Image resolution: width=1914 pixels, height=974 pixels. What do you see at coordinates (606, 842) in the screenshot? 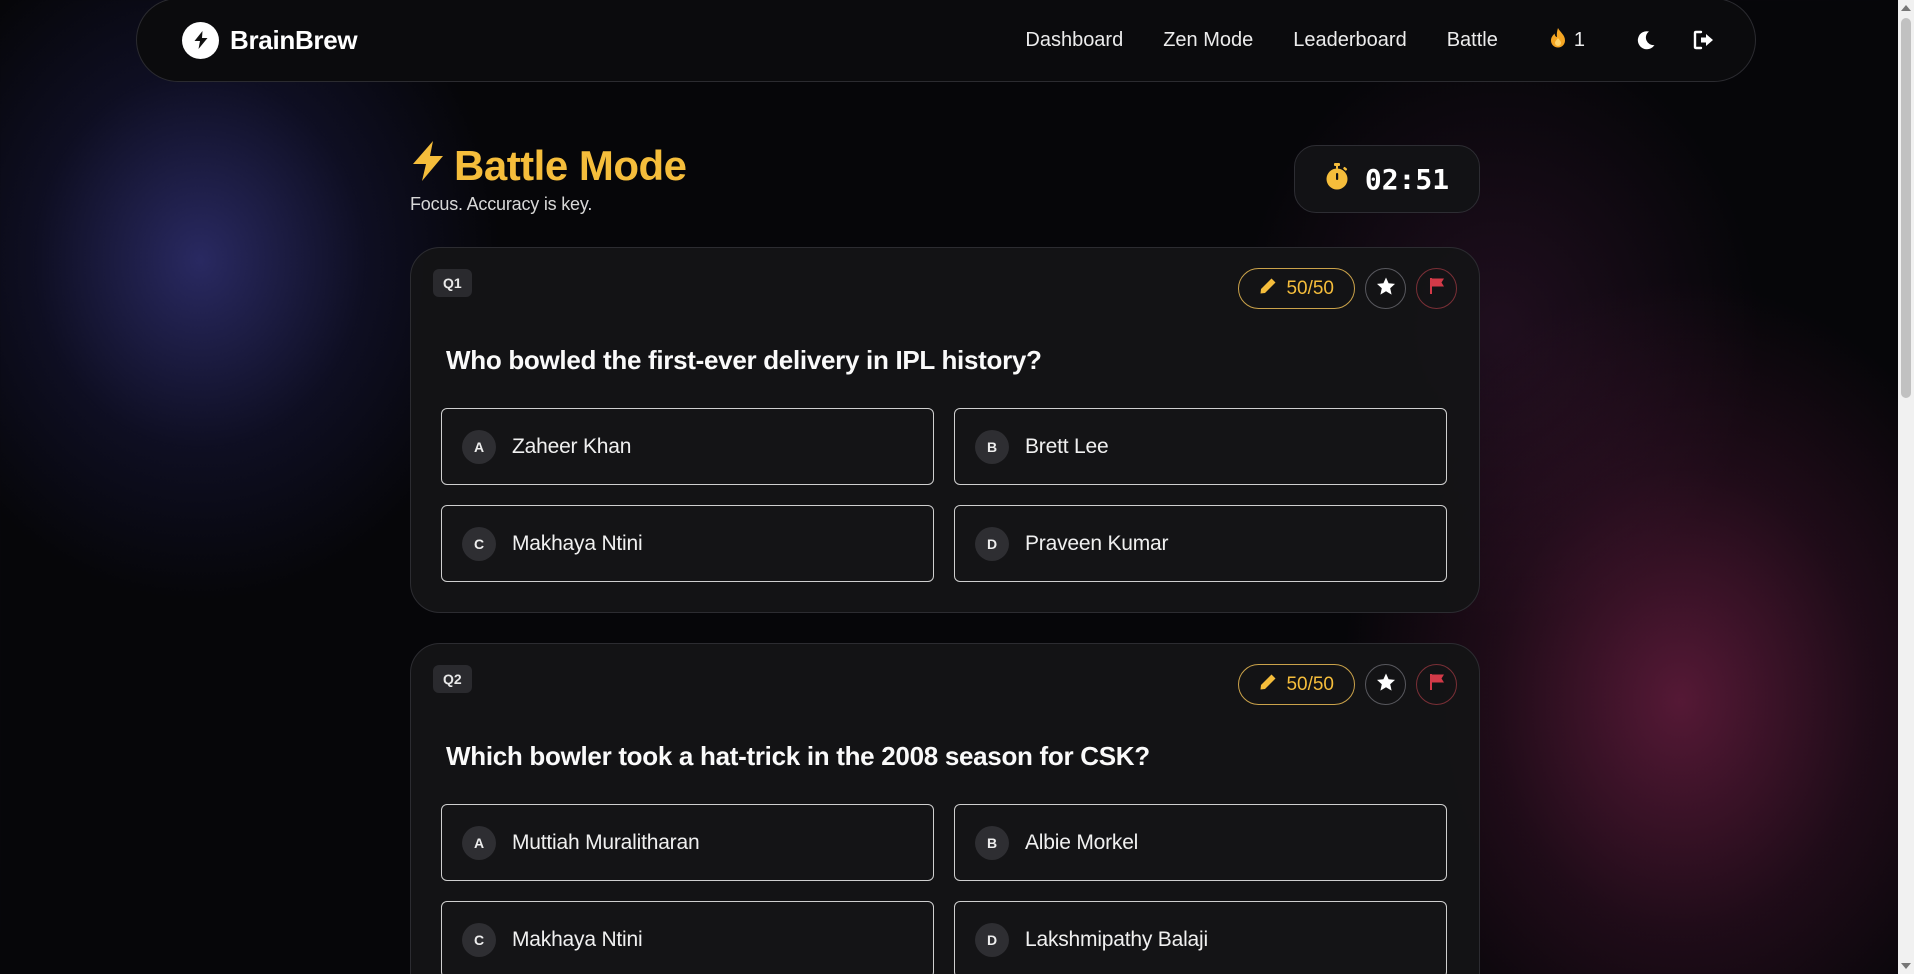
I see `option-text: Muttiah Muralitharan` at bounding box center [606, 842].